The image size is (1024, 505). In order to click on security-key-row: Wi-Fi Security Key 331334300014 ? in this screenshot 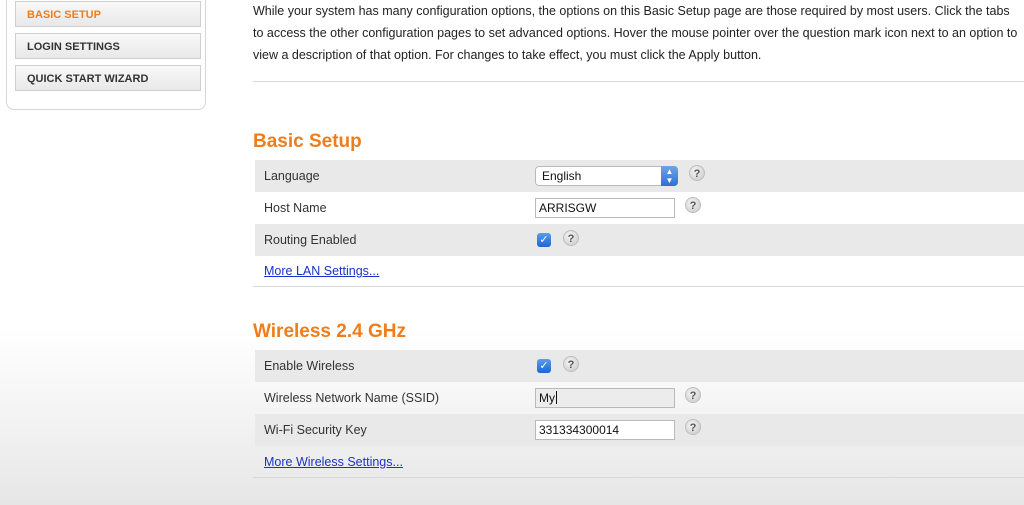, I will do `click(639, 430)`.